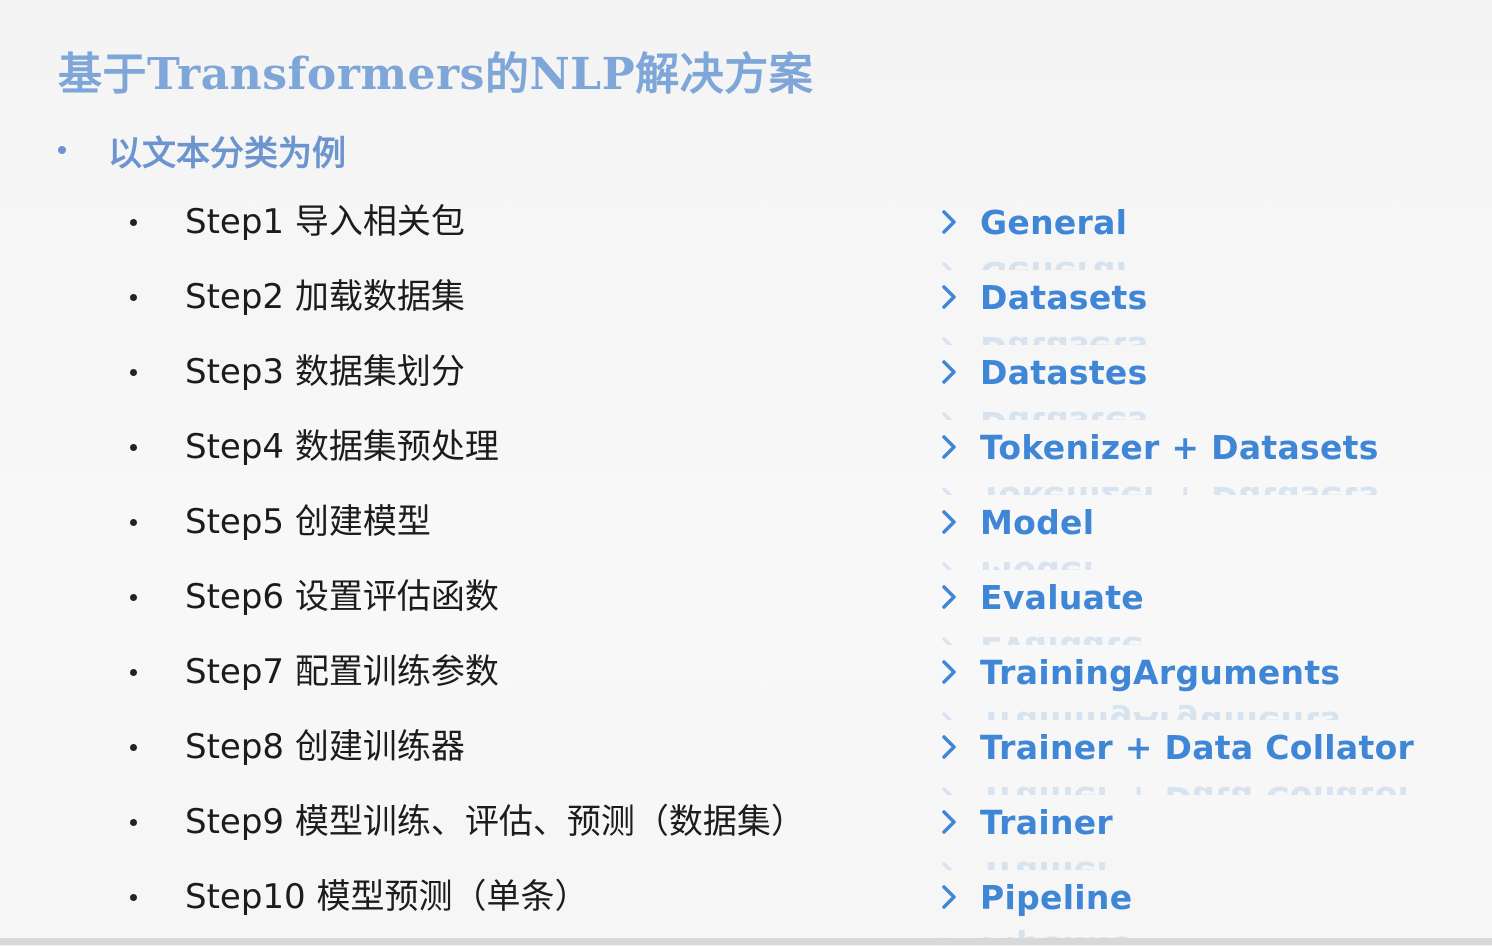 Image resolution: width=1492 pixels, height=946 pixels. What do you see at coordinates (1176, 233) in the screenshot?
I see `tool-item: General General` at bounding box center [1176, 233].